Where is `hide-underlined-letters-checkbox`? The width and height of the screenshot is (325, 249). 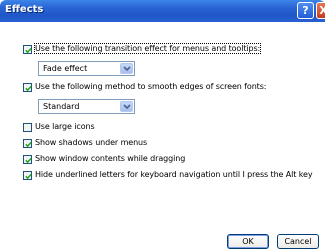
hide-underlined-letters-checkbox is located at coordinates (27, 175).